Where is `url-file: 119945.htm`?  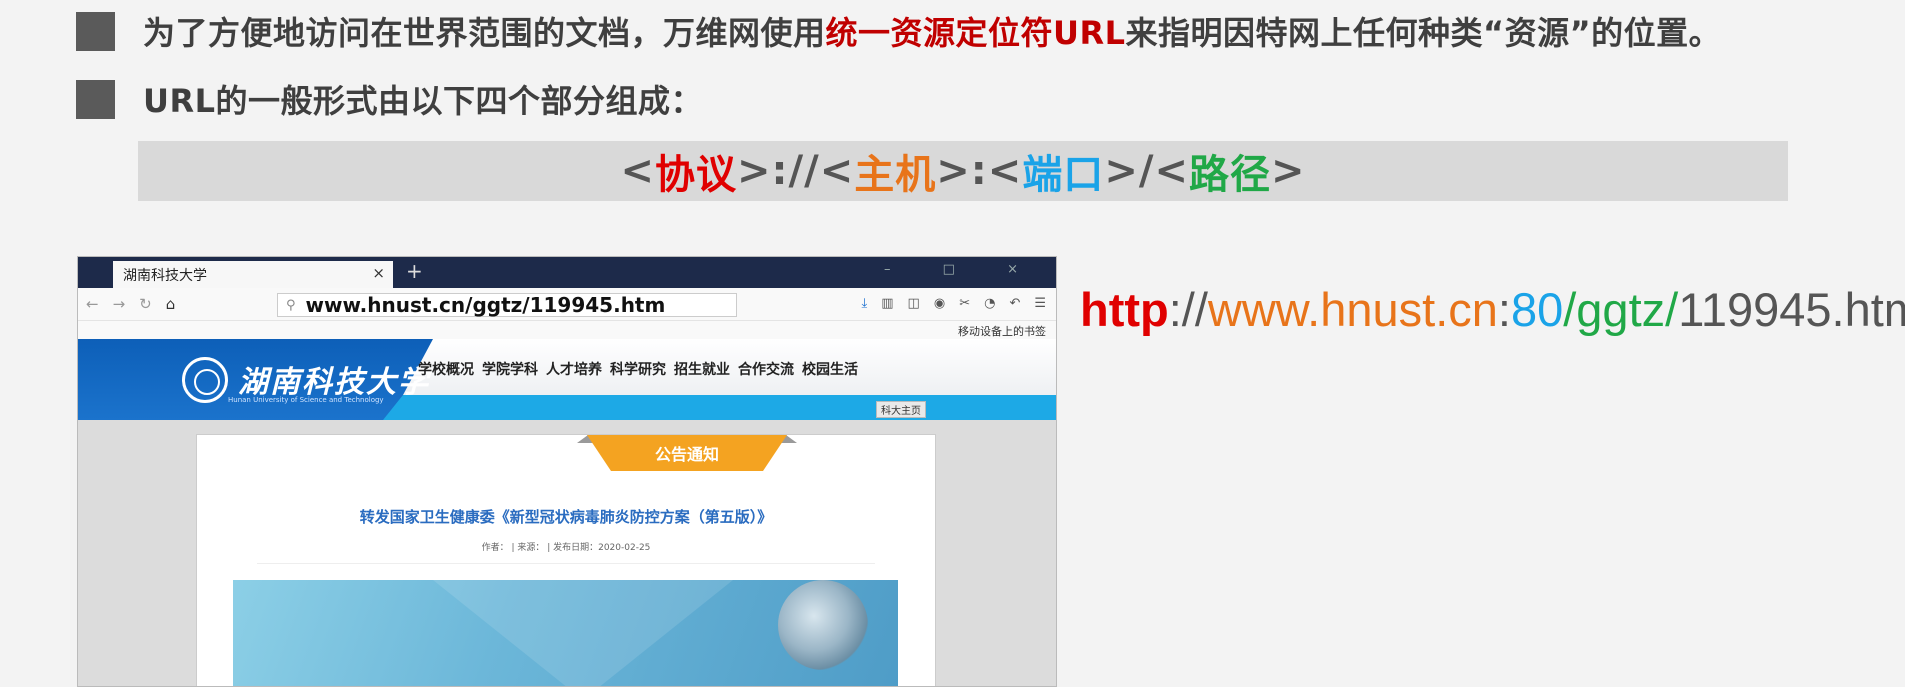 url-file: 119945.htm is located at coordinates (1791, 309).